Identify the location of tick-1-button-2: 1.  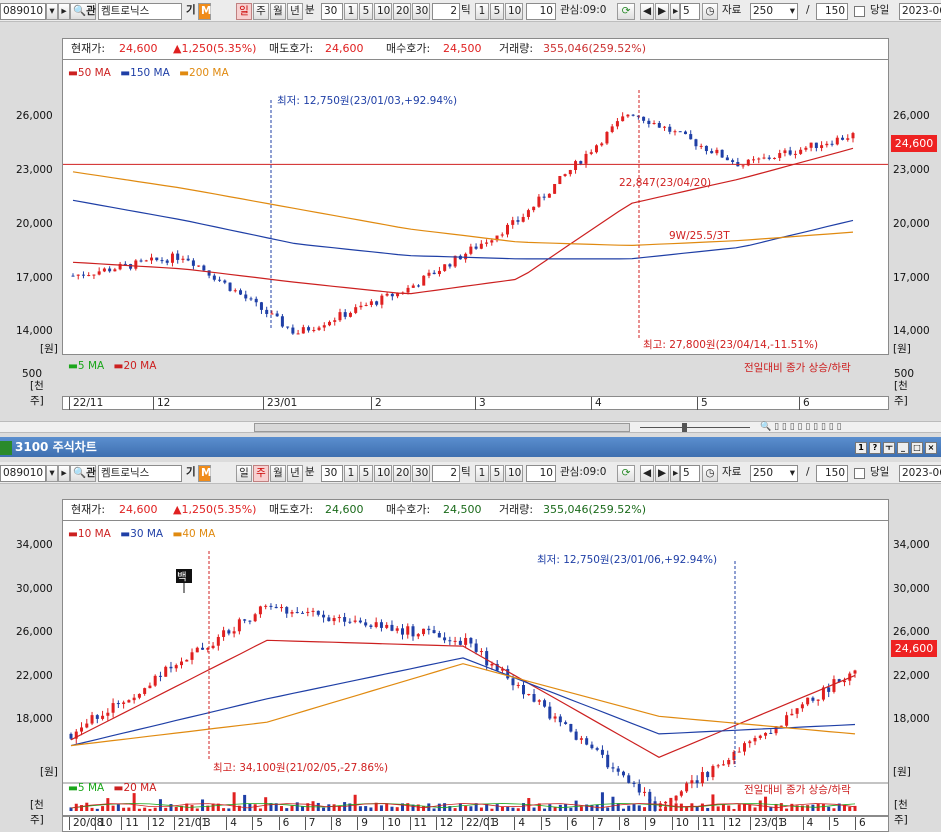
(482, 473).